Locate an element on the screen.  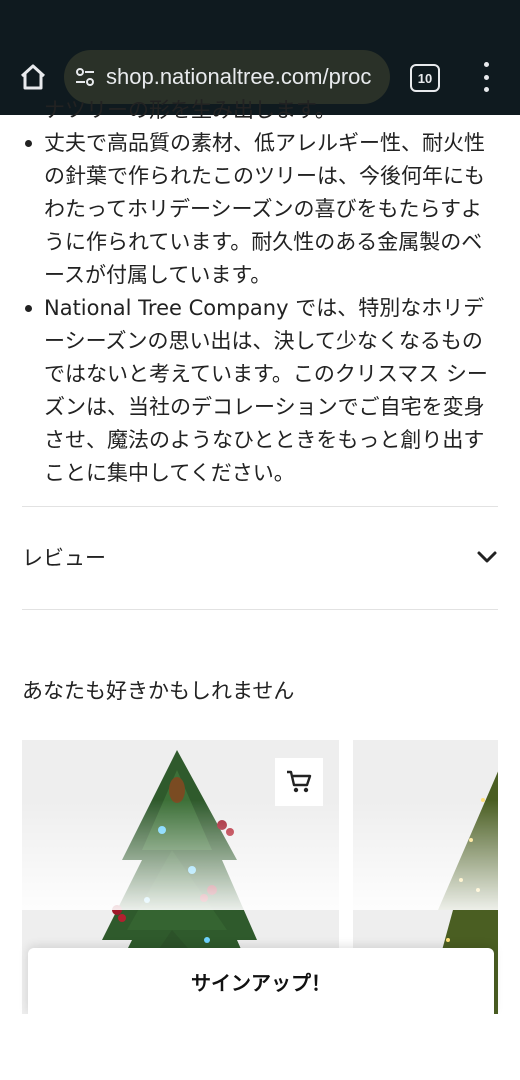
tab-switcher-icon: 10 is located at coordinates (425, 78).